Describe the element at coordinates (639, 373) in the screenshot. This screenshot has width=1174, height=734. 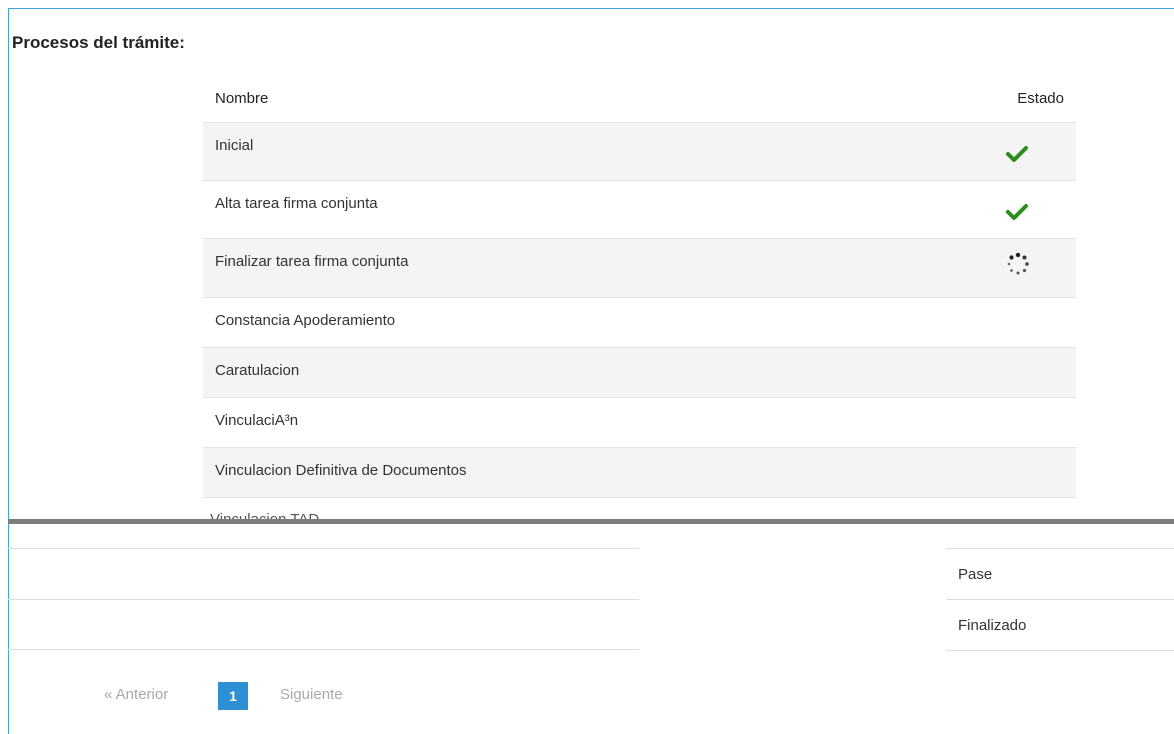
I see `table-row: Caratulacion` at that location.